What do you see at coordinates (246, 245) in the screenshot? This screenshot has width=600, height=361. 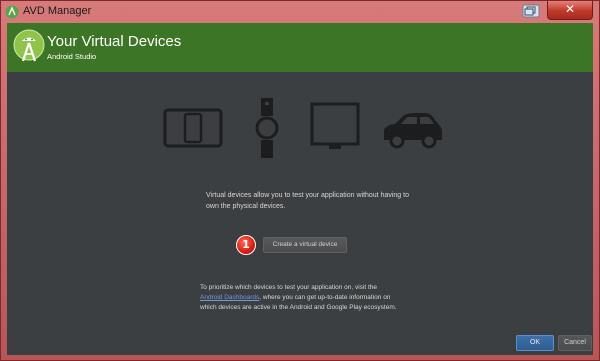 I see `step-number-badge: 1` at bounding box center [246, 245].